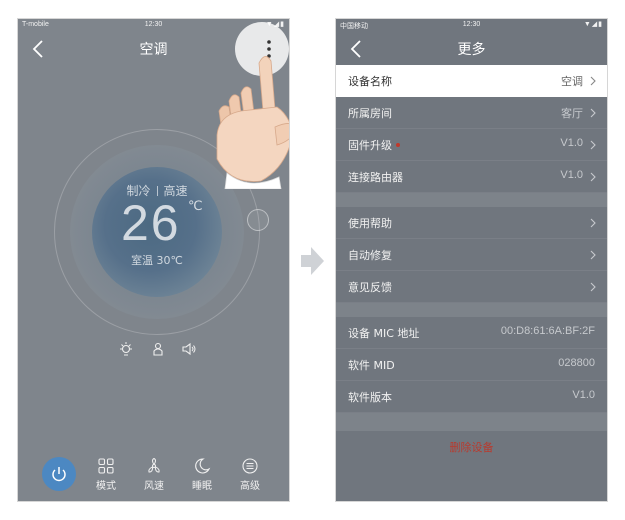 This screenshot has height=520, width=625. I want to click on tab-fan-speed: 风速, so click(154, 477).